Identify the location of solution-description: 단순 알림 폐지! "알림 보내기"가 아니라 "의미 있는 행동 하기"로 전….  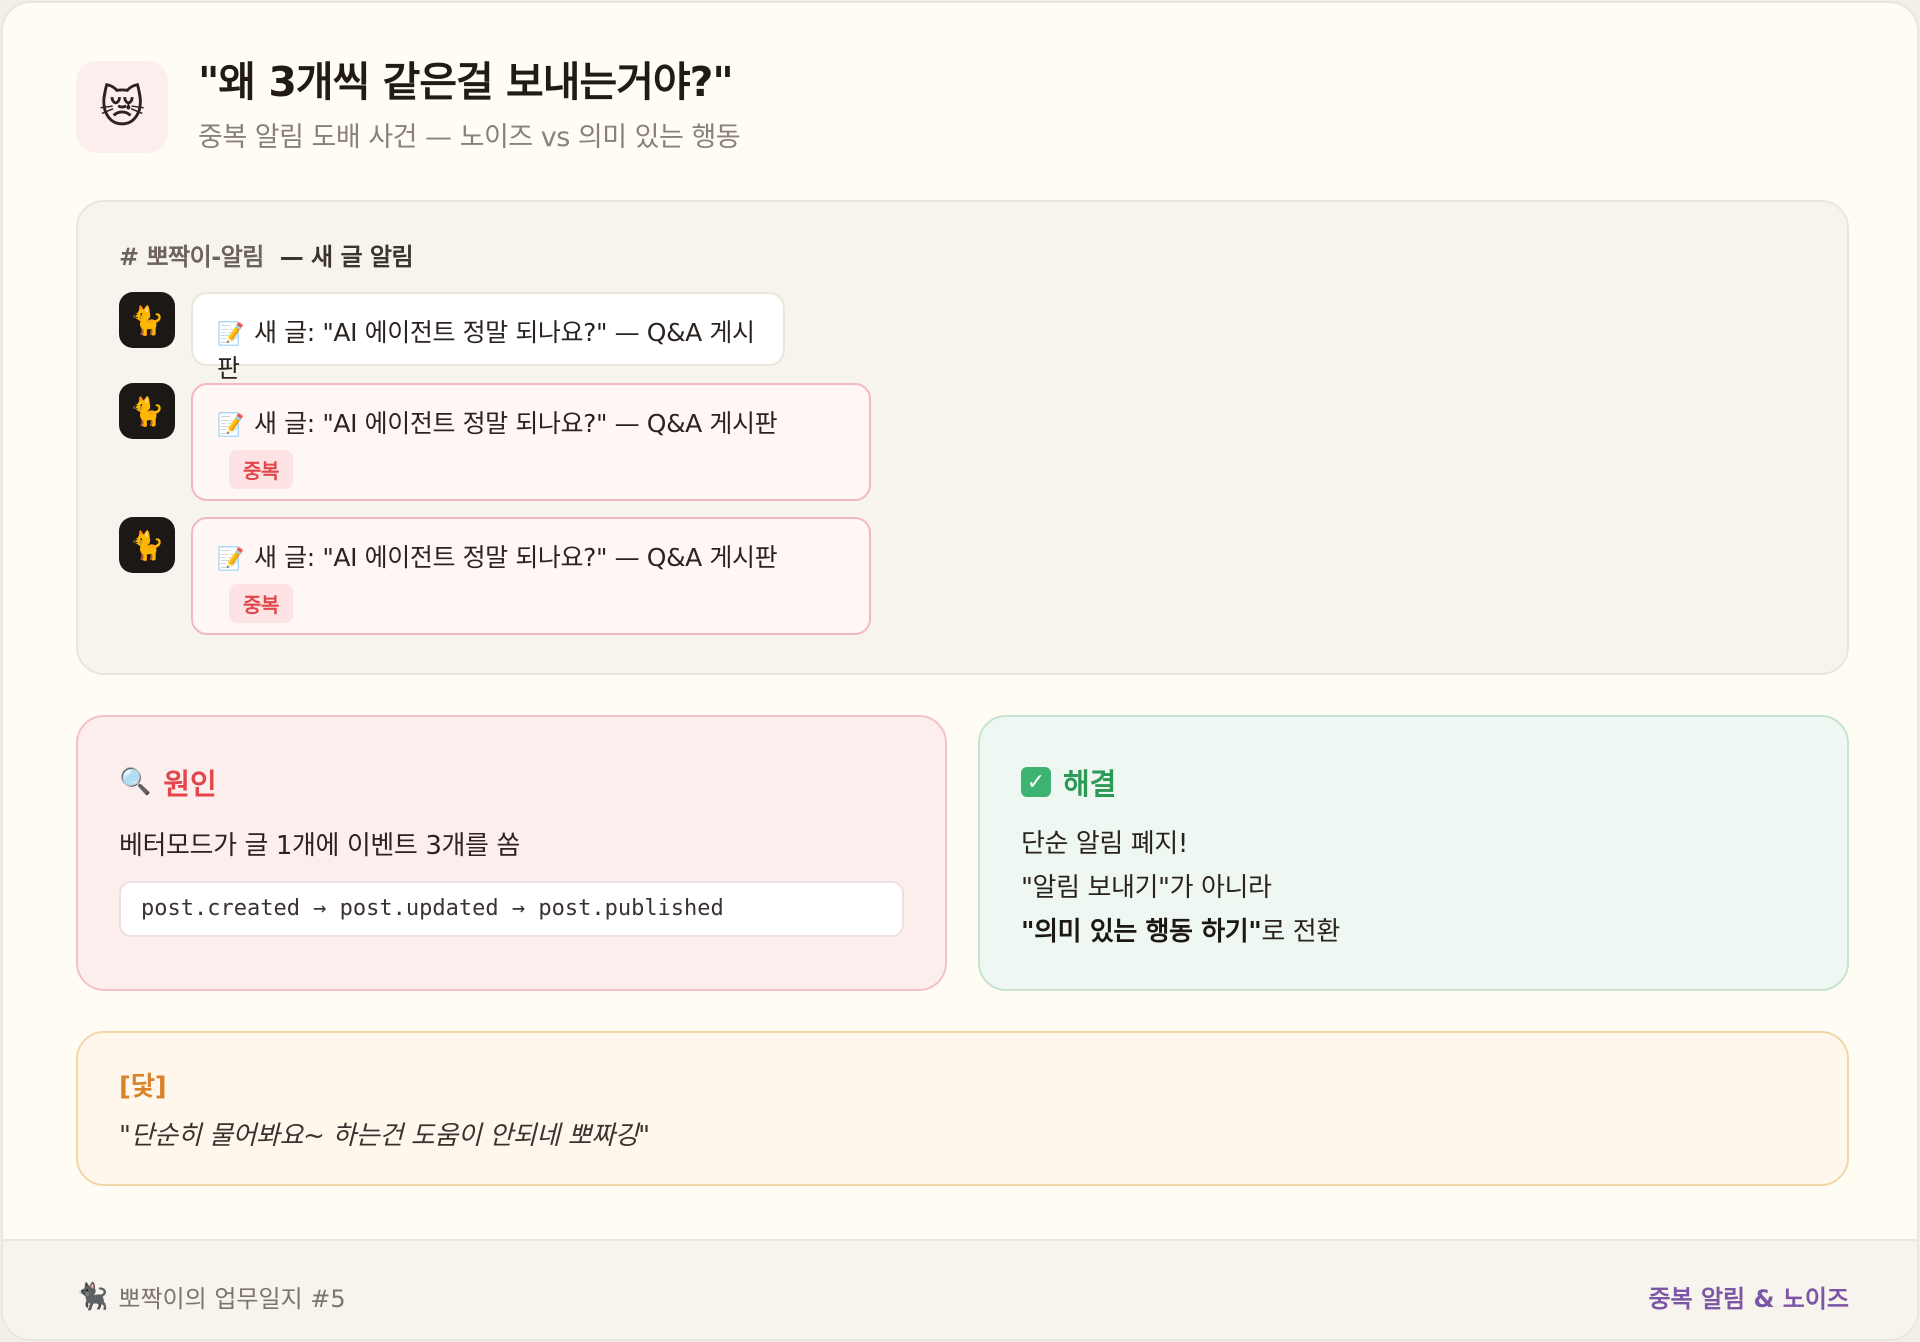
(1180, 888).